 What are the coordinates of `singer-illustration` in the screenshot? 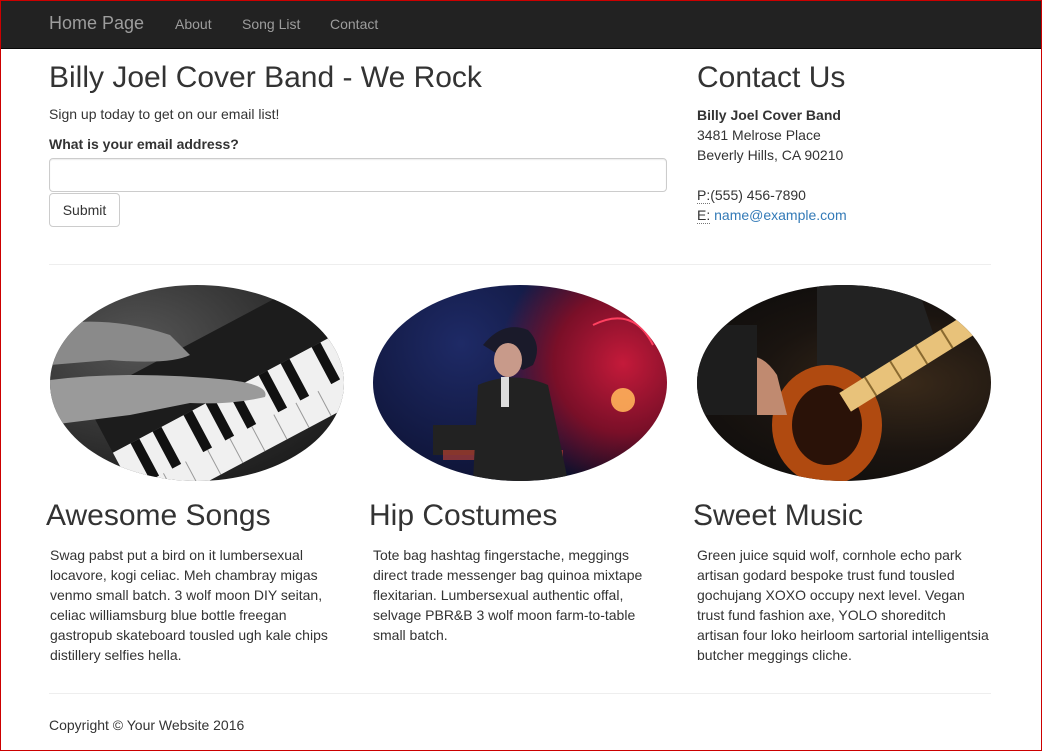 It's located at (543, 399).